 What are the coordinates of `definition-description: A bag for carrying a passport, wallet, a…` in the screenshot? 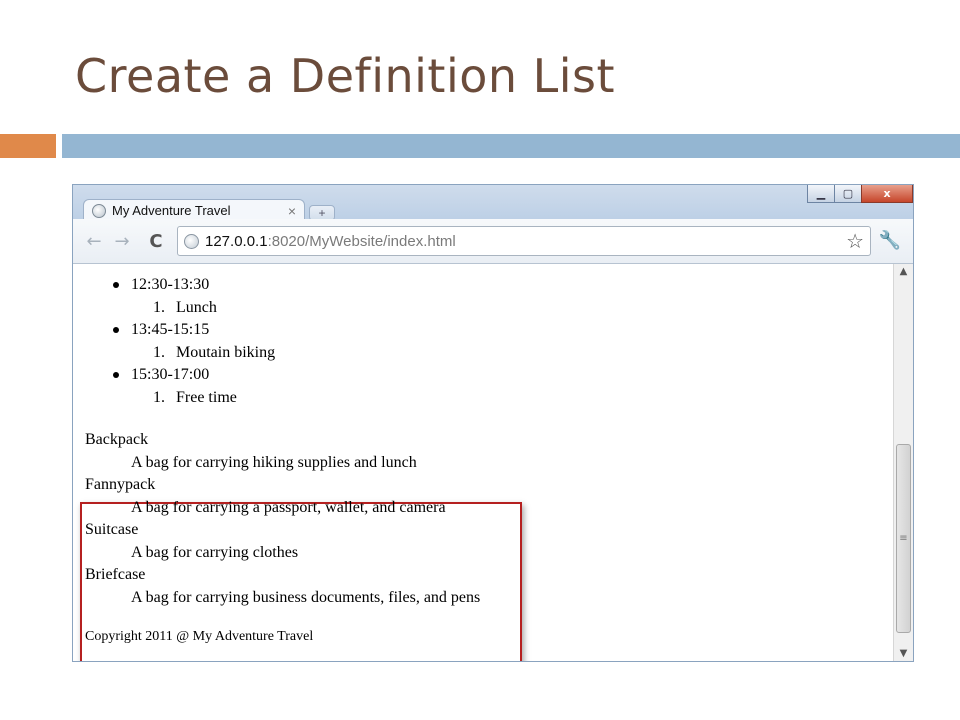 It's located at (288, 507).